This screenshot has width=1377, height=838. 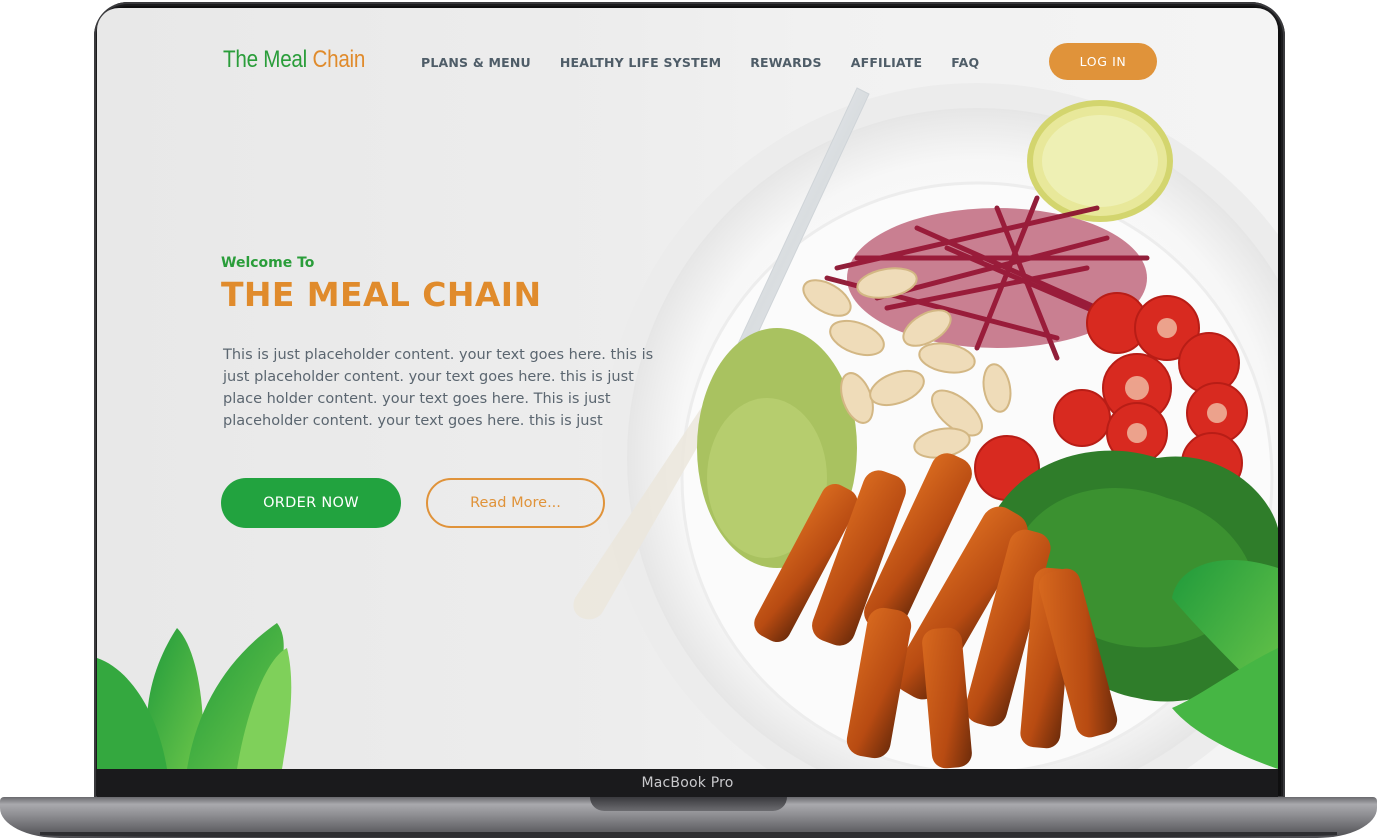 I want to click on hero-welcome-text: Welcome To, so click(x=268, y=263).